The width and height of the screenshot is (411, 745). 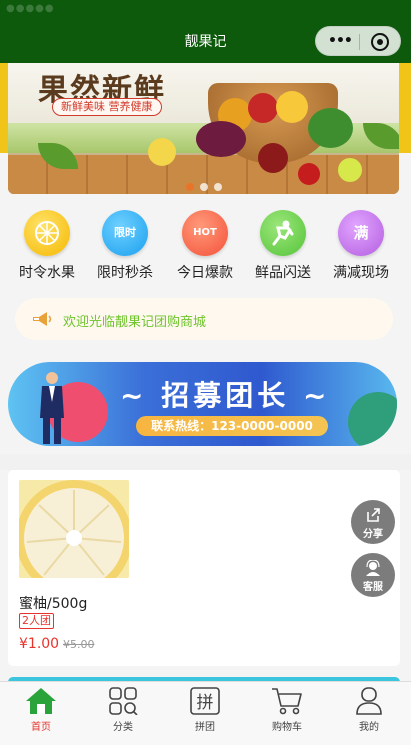 What do you see at coordinates (405, 108) in the screenshot?
I see `banner-edge-right` at bounding box center [405, 108].